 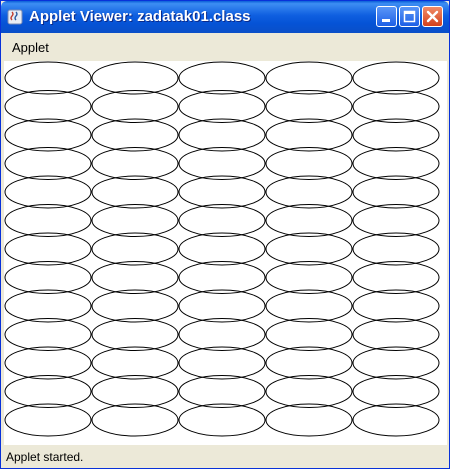 What do you see at coordinates (45, 457) in the screenshot?
I see `status-text: Applet started.` at bounding box center [45, 457].